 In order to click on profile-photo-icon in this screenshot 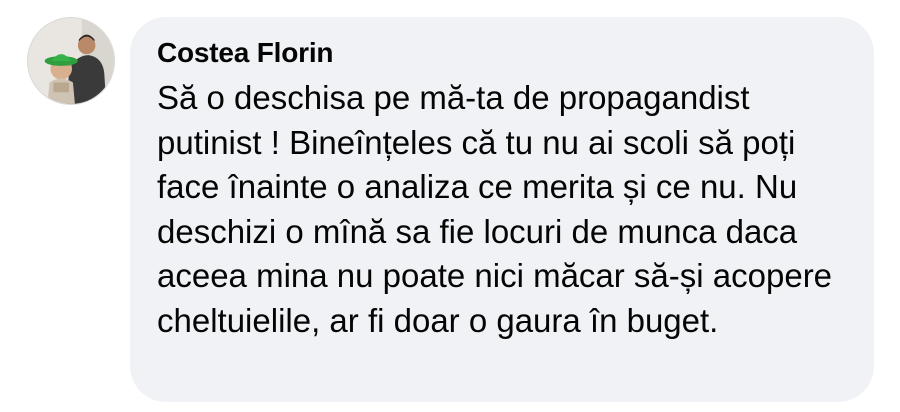, I will do `click(71, 61)`.